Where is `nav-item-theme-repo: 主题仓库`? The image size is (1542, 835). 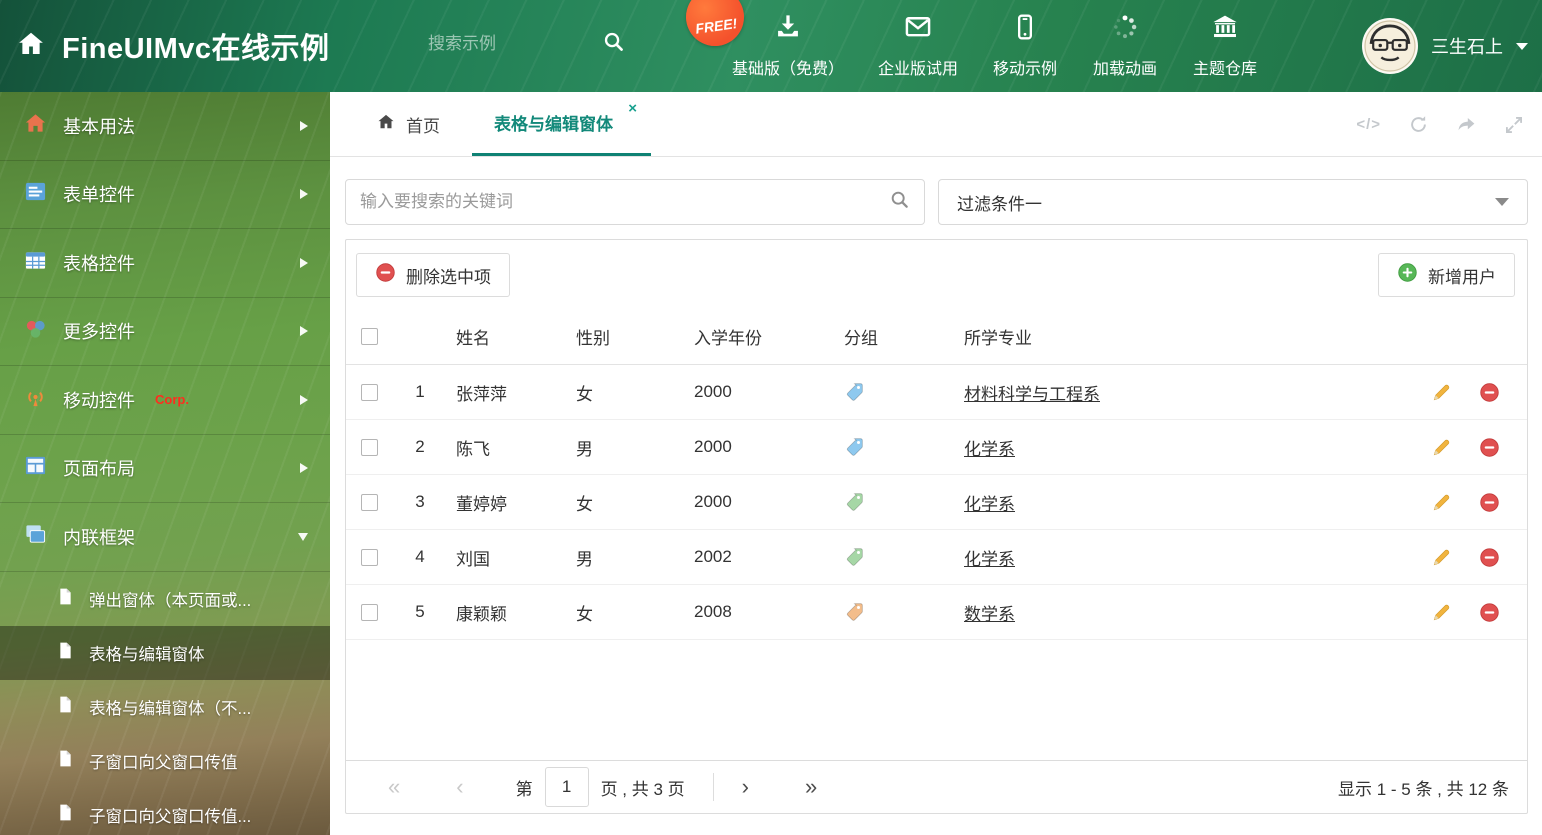
nav-item-theme-repo: 主题仓库 is located at coordinates (1225, 46).